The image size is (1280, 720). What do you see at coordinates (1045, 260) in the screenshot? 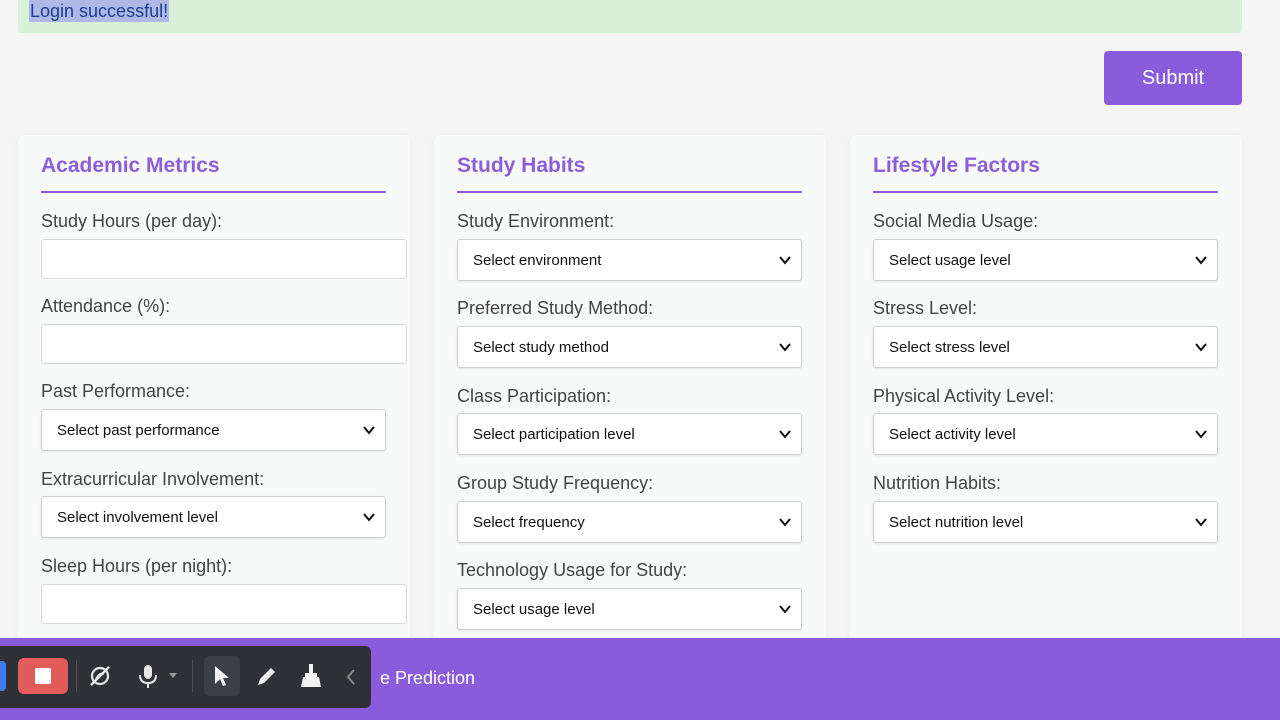
I see `social-media-select: Select usage level` at bounding box center [1045, 260].